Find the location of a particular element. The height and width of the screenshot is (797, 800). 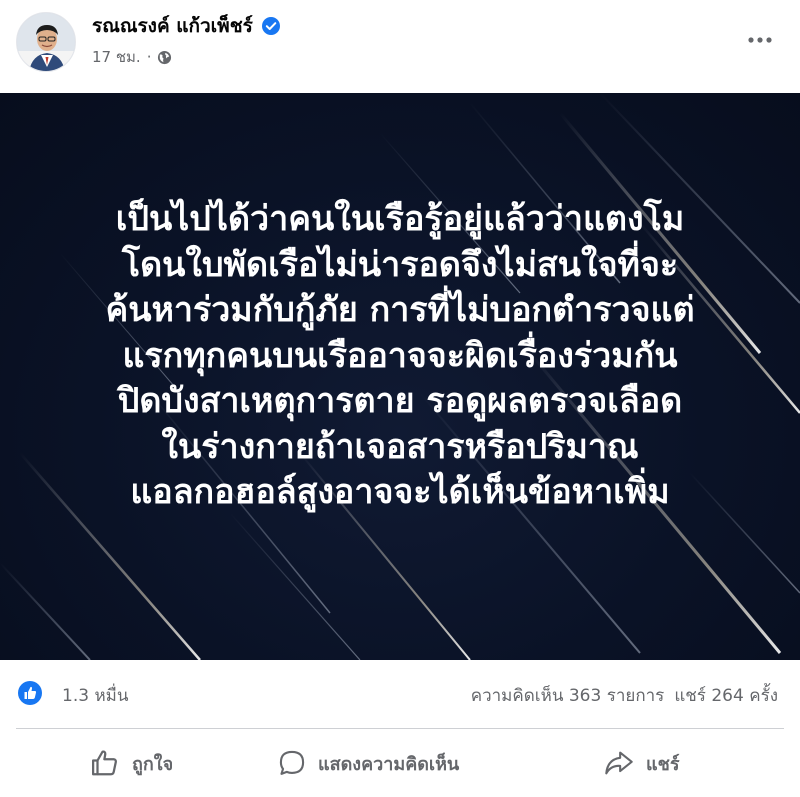

thumbs-up-icon is located at coordinates (104, 763).